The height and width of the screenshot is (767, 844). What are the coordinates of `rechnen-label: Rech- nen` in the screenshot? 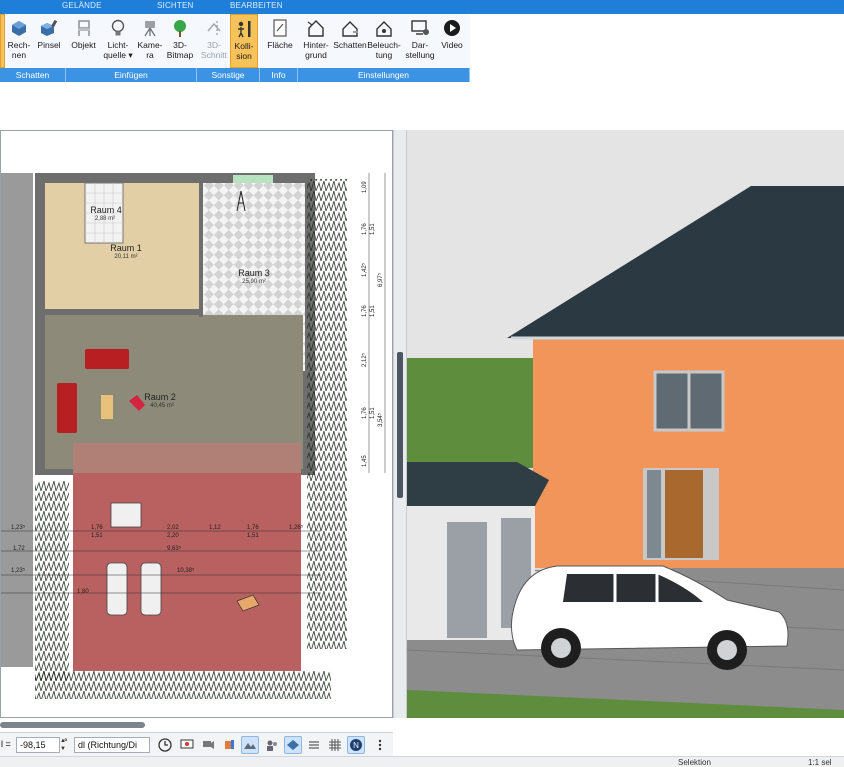 It's located at (19, 50).